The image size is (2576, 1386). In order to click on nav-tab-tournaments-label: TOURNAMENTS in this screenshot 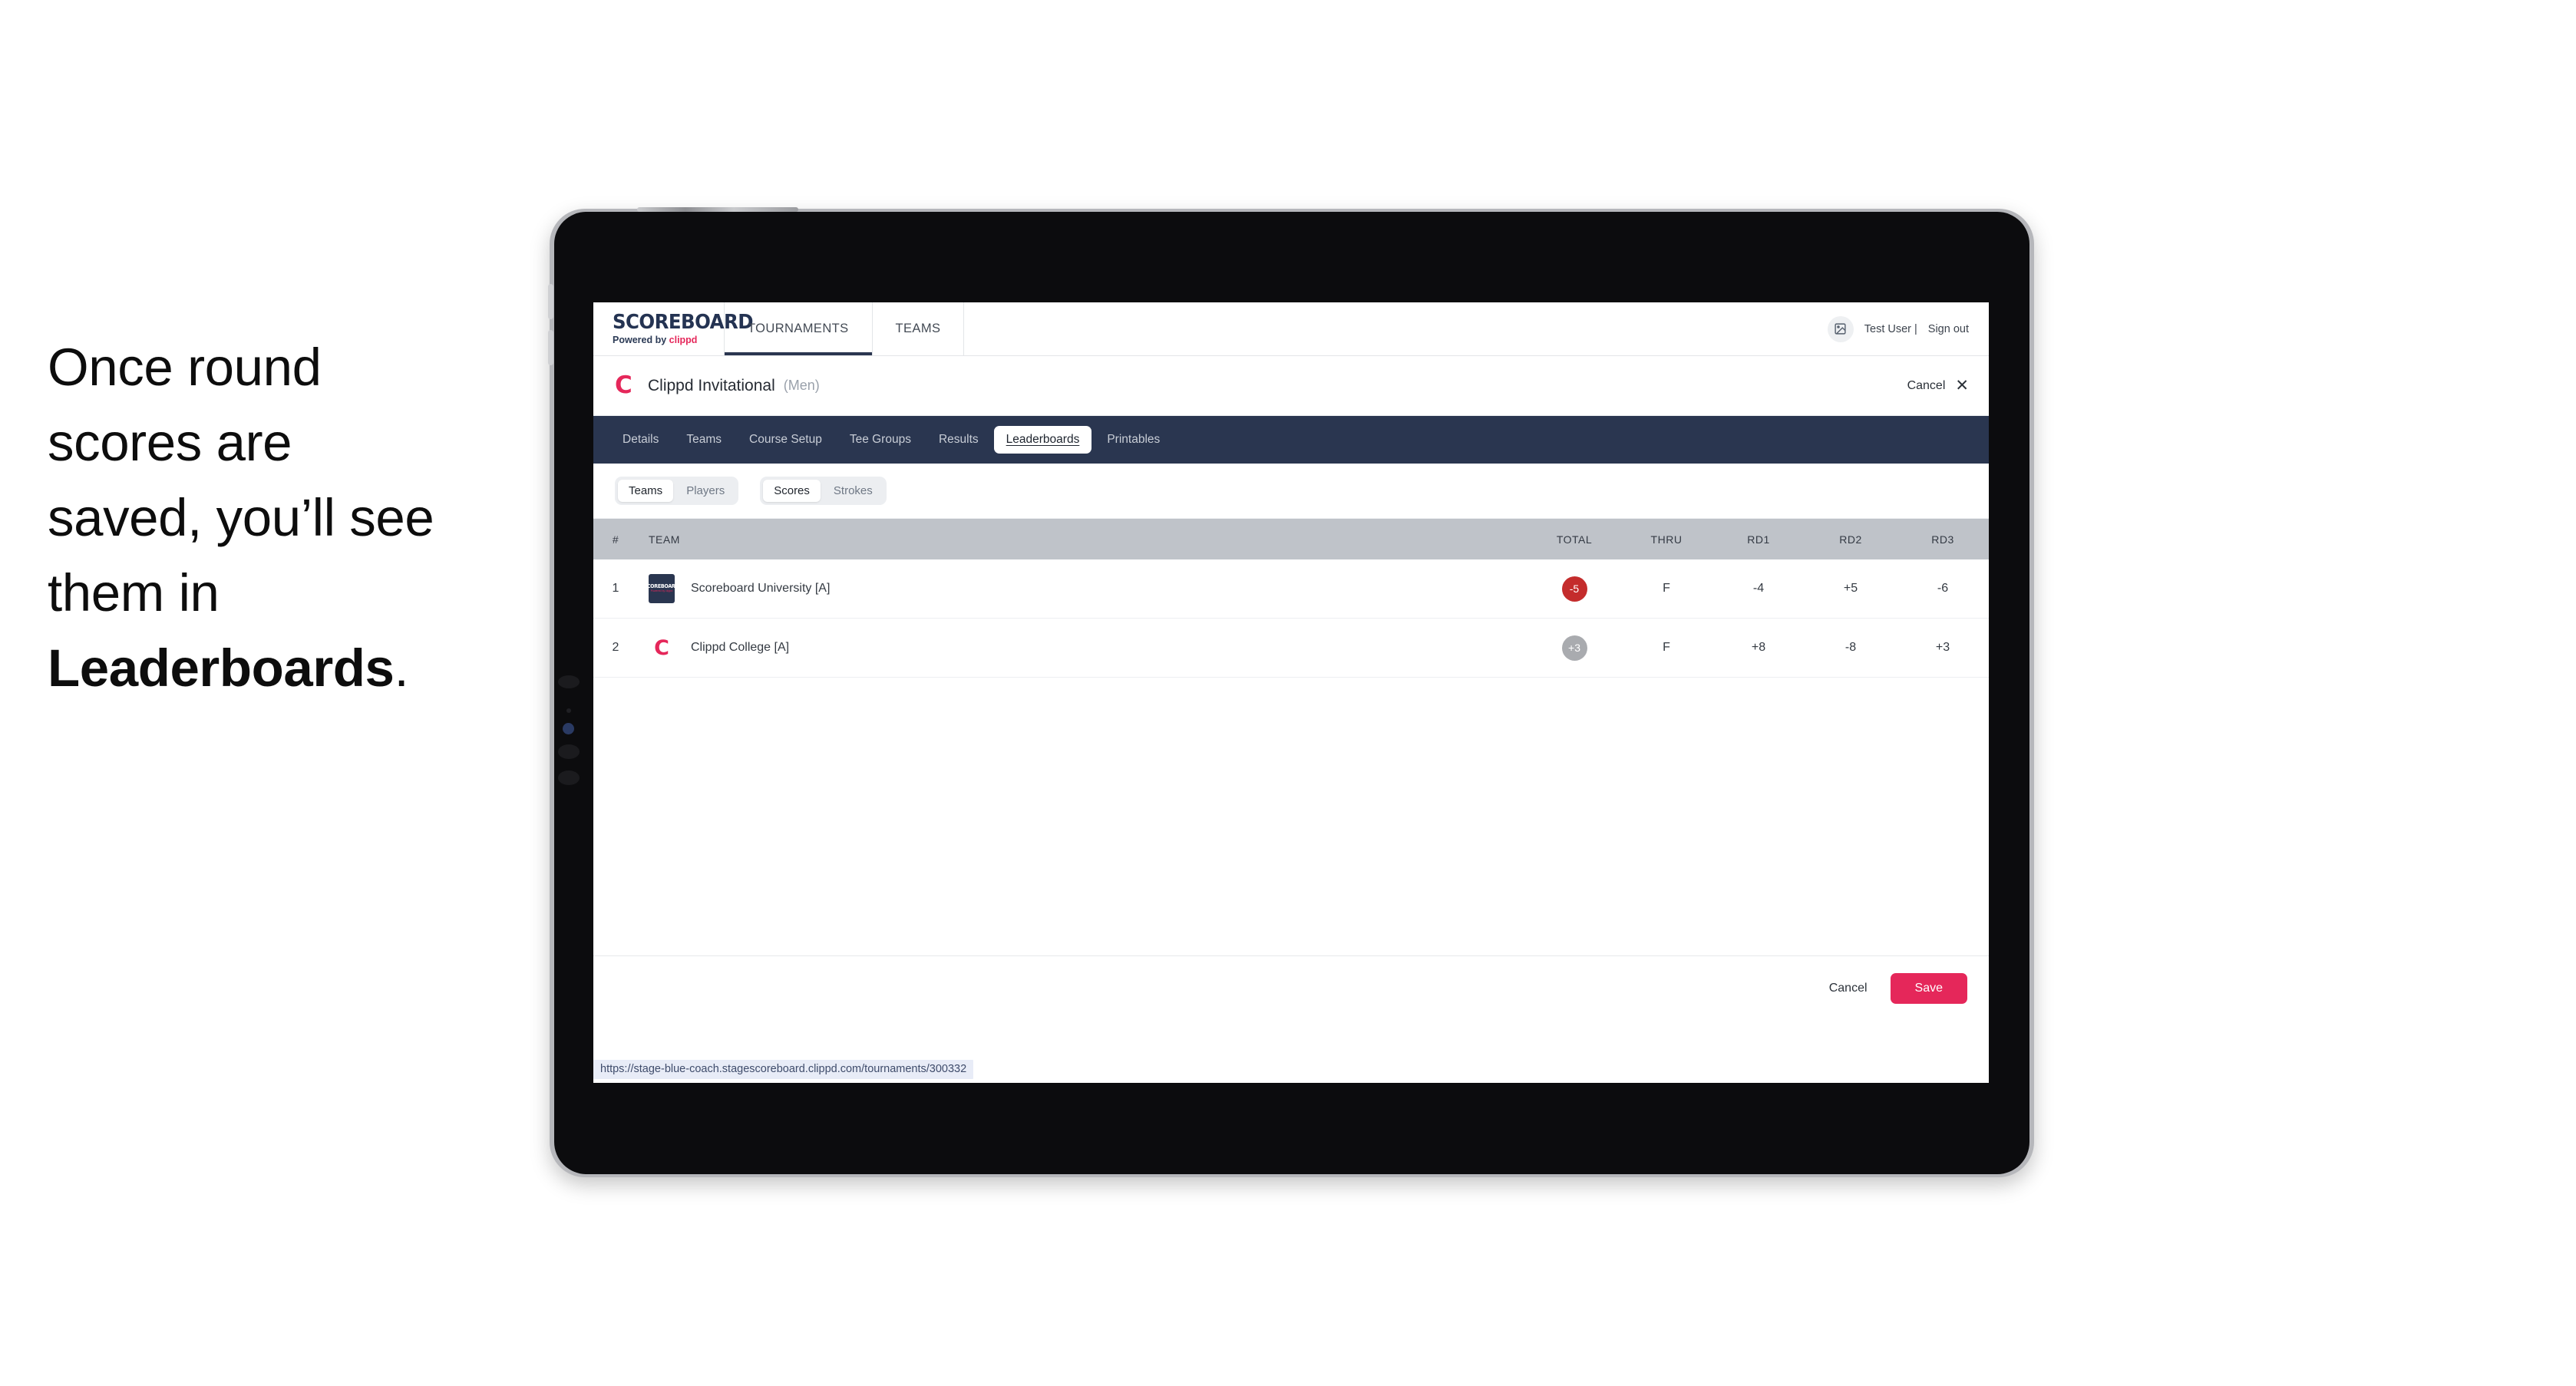, I will do `click(798, 328)`.